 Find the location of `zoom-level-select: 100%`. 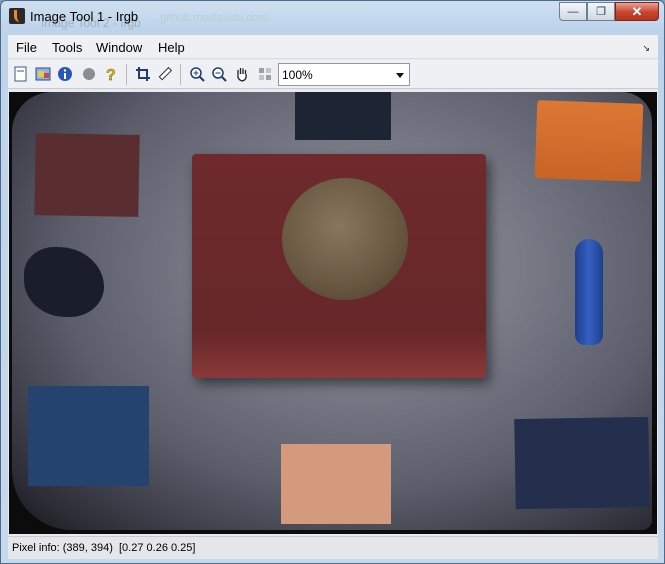

zoom-level-select: 100% is located at coordinates (344, 74).